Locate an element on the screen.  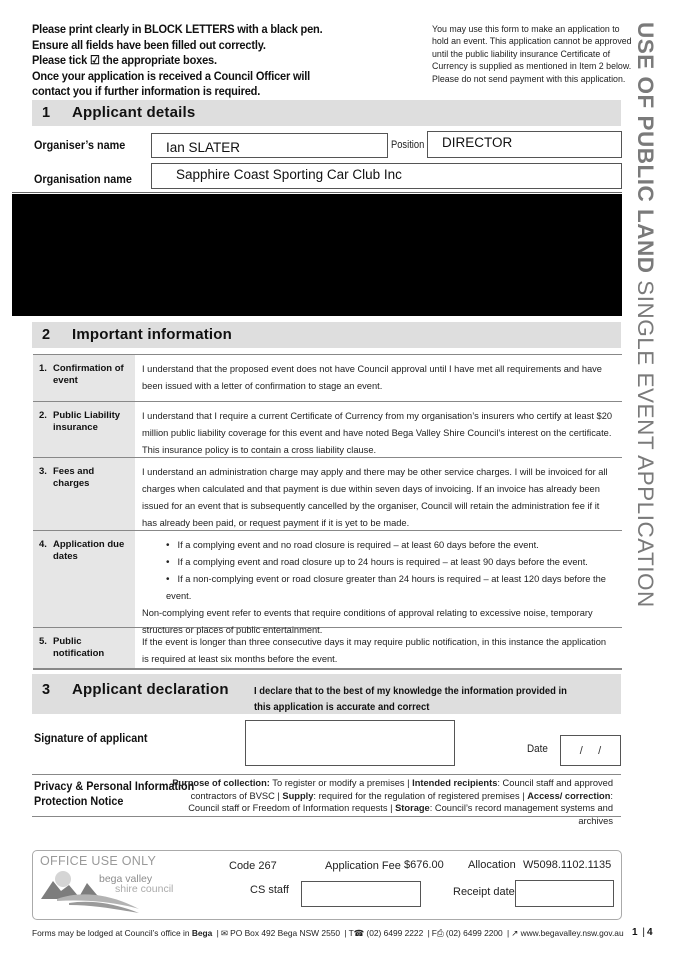
date-field: / / is located at coordinates (590, 750).